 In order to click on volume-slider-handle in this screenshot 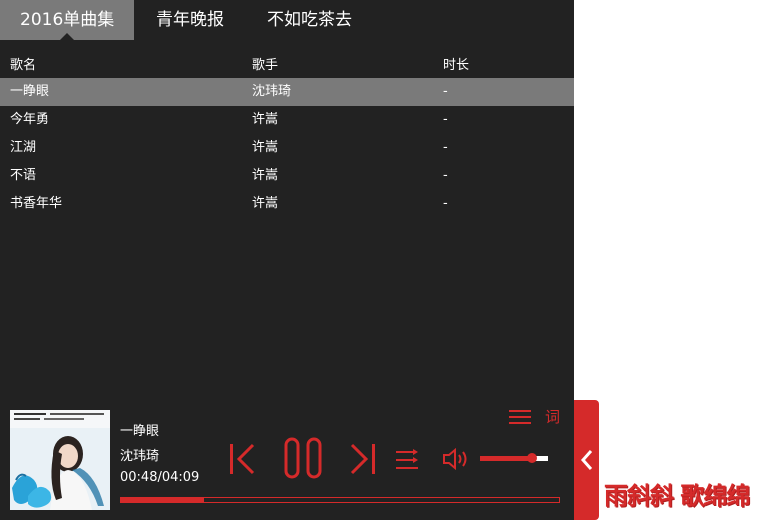, I will do `click(531, 458)`.